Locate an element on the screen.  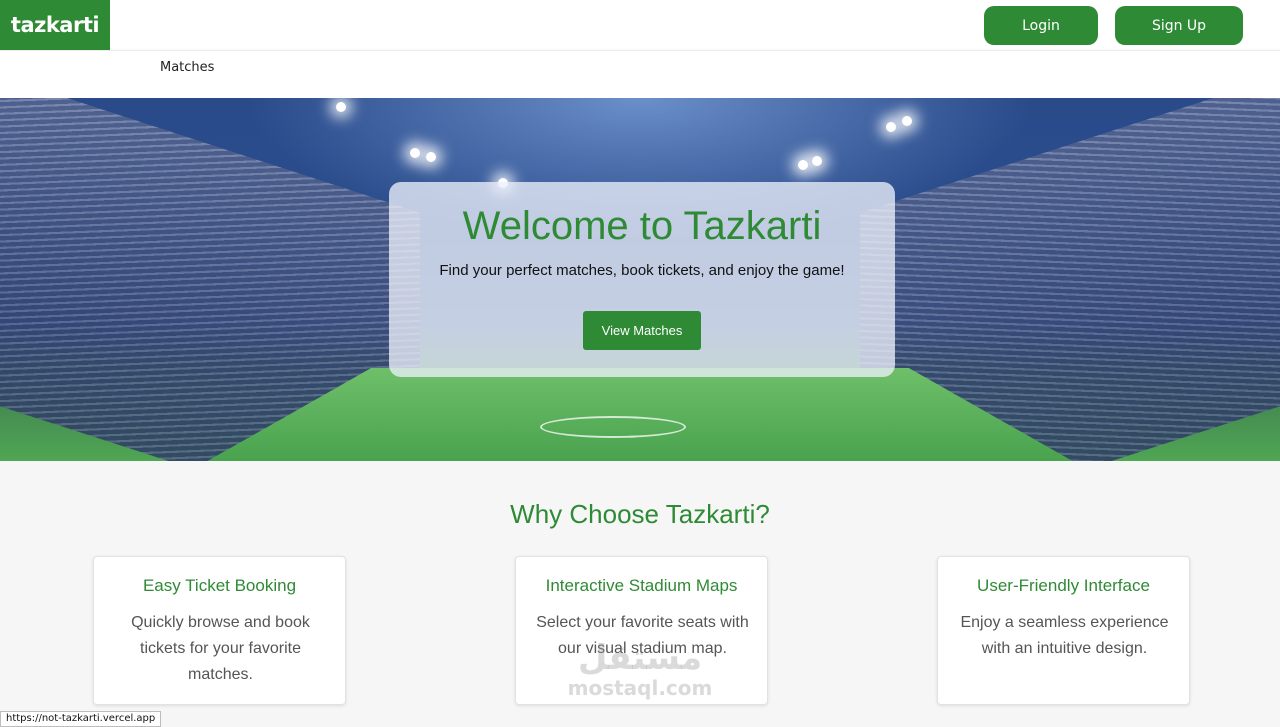
pitch-centre-circle is located at coordinates (613, 427).